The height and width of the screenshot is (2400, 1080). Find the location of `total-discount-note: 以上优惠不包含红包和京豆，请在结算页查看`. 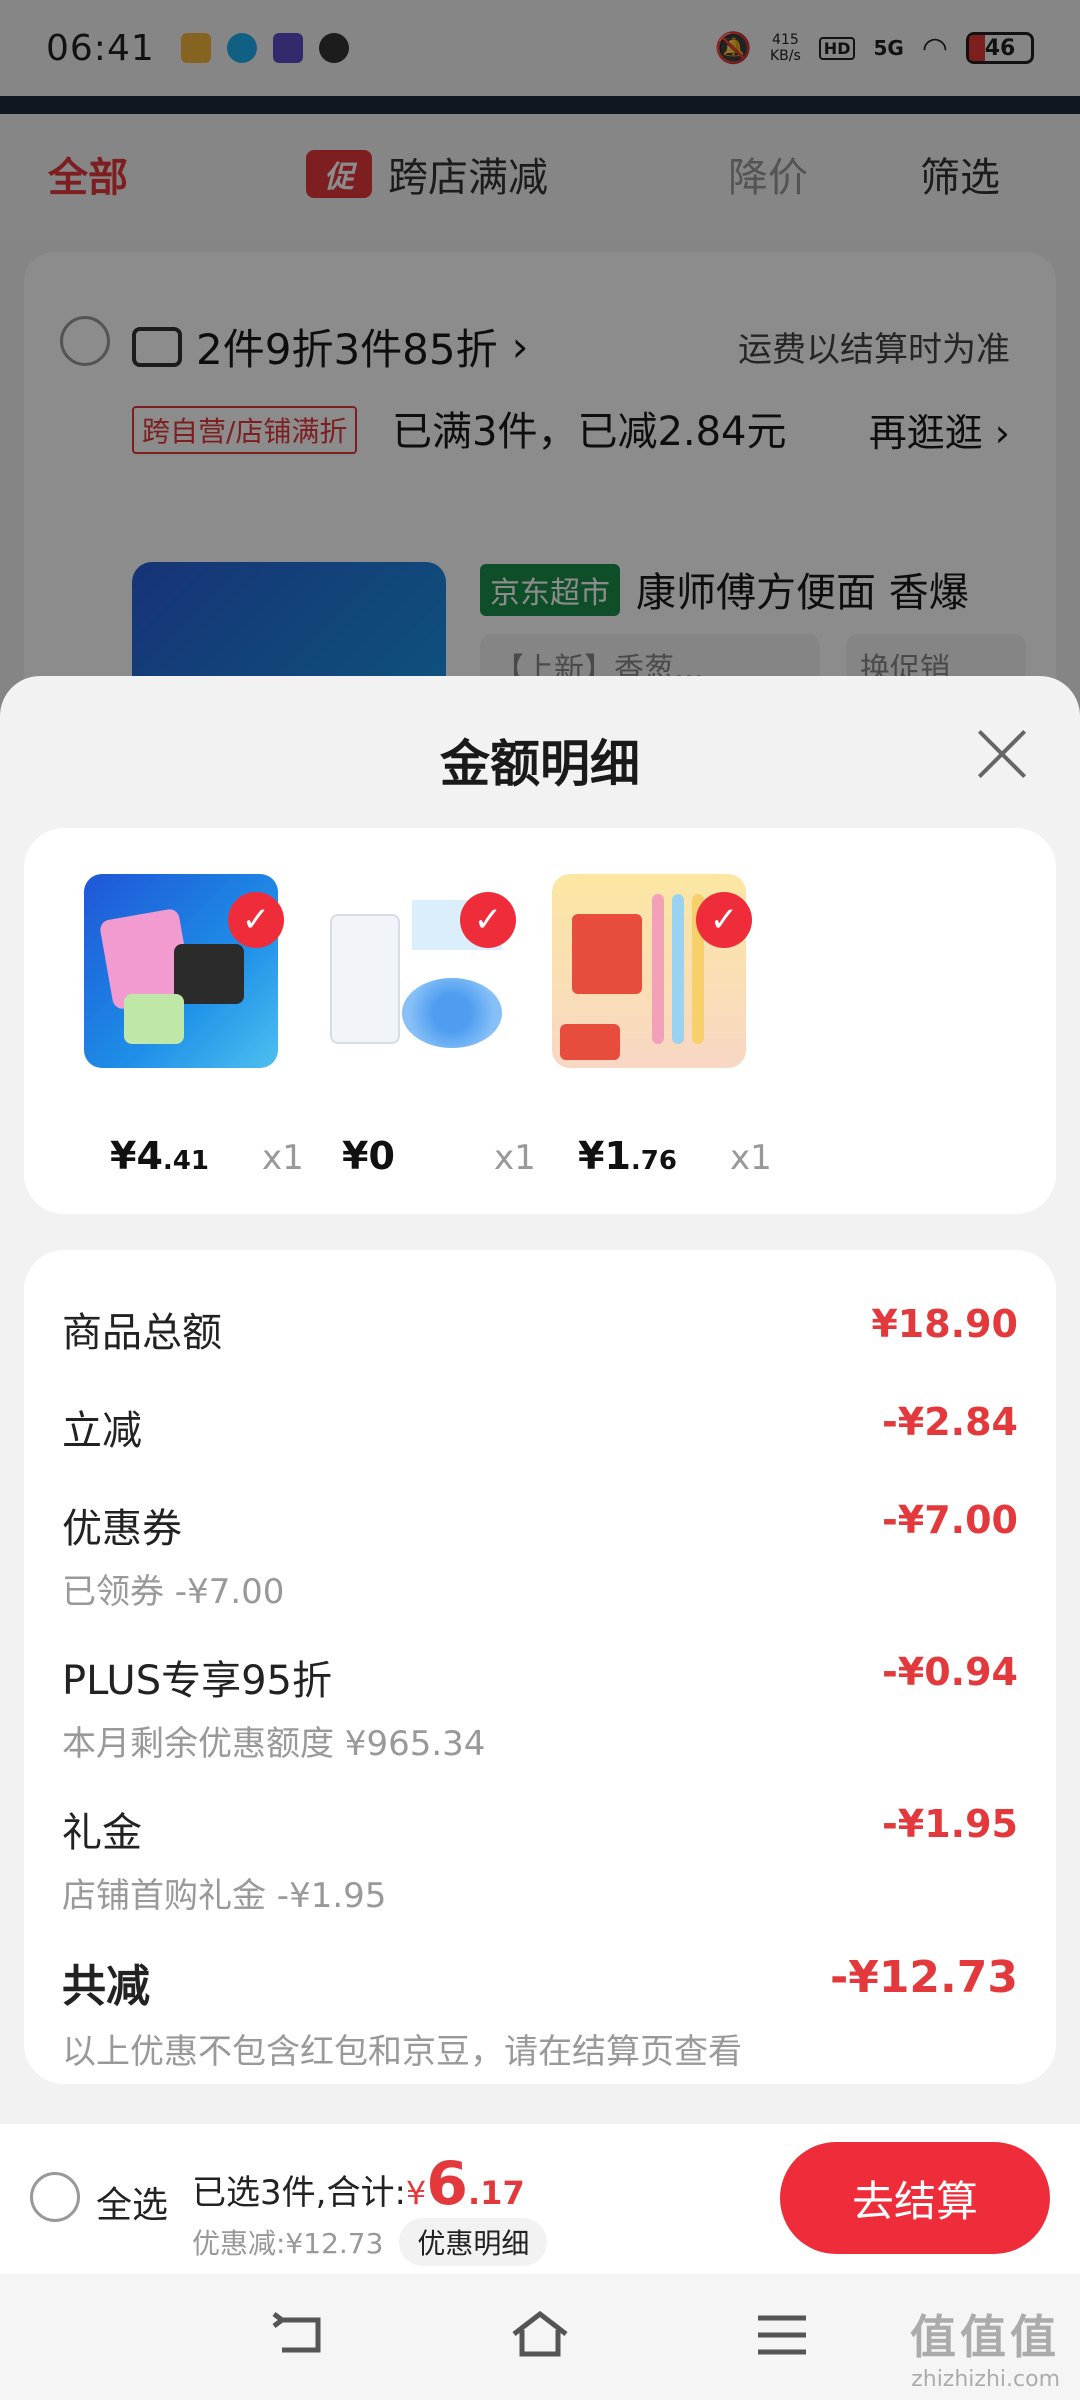

total-discount-note: 以上优惠不包含红包和京豆，请在结算页查看 is located at coordinates (402, 2052).